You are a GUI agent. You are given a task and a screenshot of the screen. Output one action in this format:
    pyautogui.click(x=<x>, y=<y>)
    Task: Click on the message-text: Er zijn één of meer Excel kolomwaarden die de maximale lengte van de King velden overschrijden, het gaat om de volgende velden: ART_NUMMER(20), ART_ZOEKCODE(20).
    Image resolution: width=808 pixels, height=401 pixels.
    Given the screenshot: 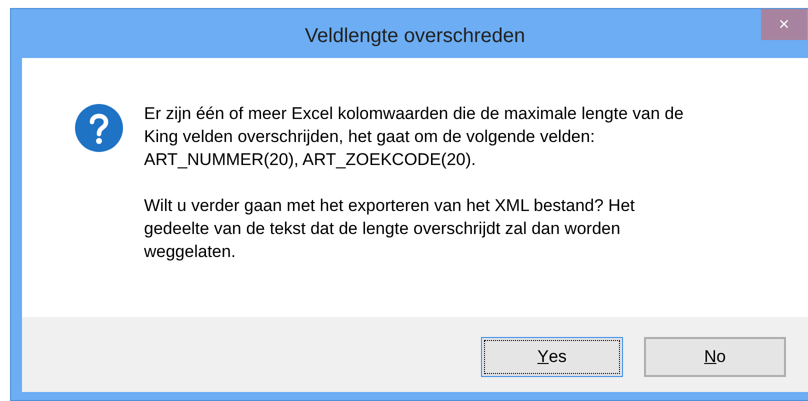 What is the action you would take?
    pyautogui.click(x=414, y=137)
    